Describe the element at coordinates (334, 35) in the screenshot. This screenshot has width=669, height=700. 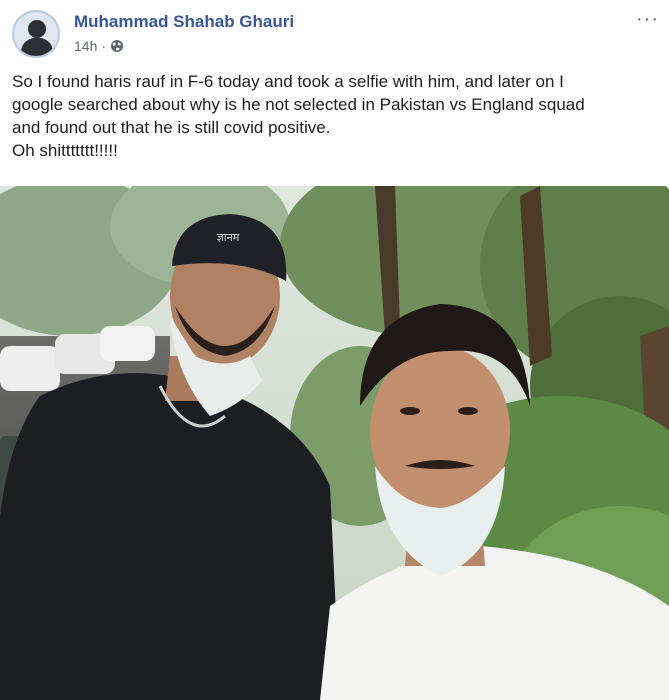
I see `post-header: Muhammad Shahab Ghauri 14h · ···` at that location.